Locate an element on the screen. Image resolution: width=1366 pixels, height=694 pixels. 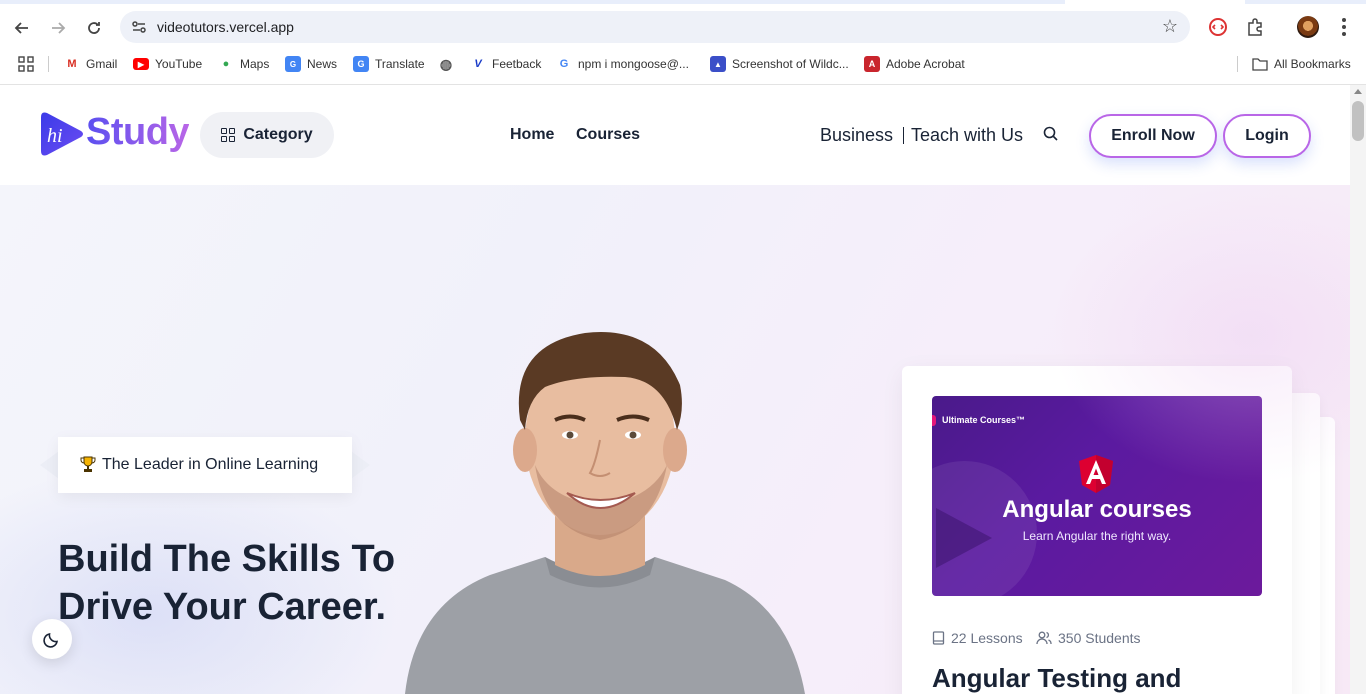
course-title: Angular Testing and is located at coordinates (1056, 678).